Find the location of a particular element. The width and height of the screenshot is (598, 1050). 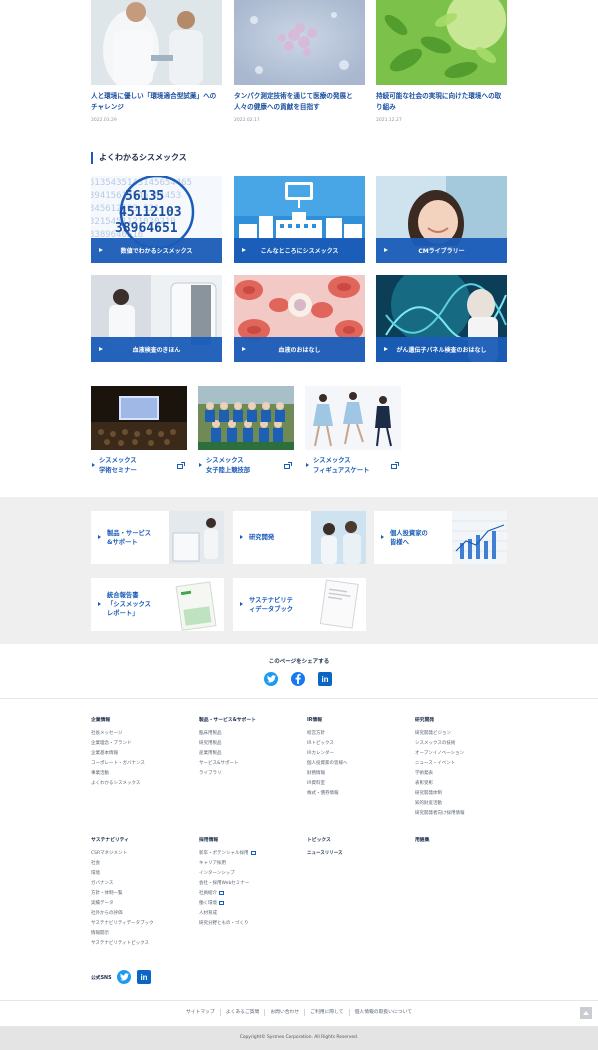

footer-heading: 採用情報 is located at coordinates (249, 839).